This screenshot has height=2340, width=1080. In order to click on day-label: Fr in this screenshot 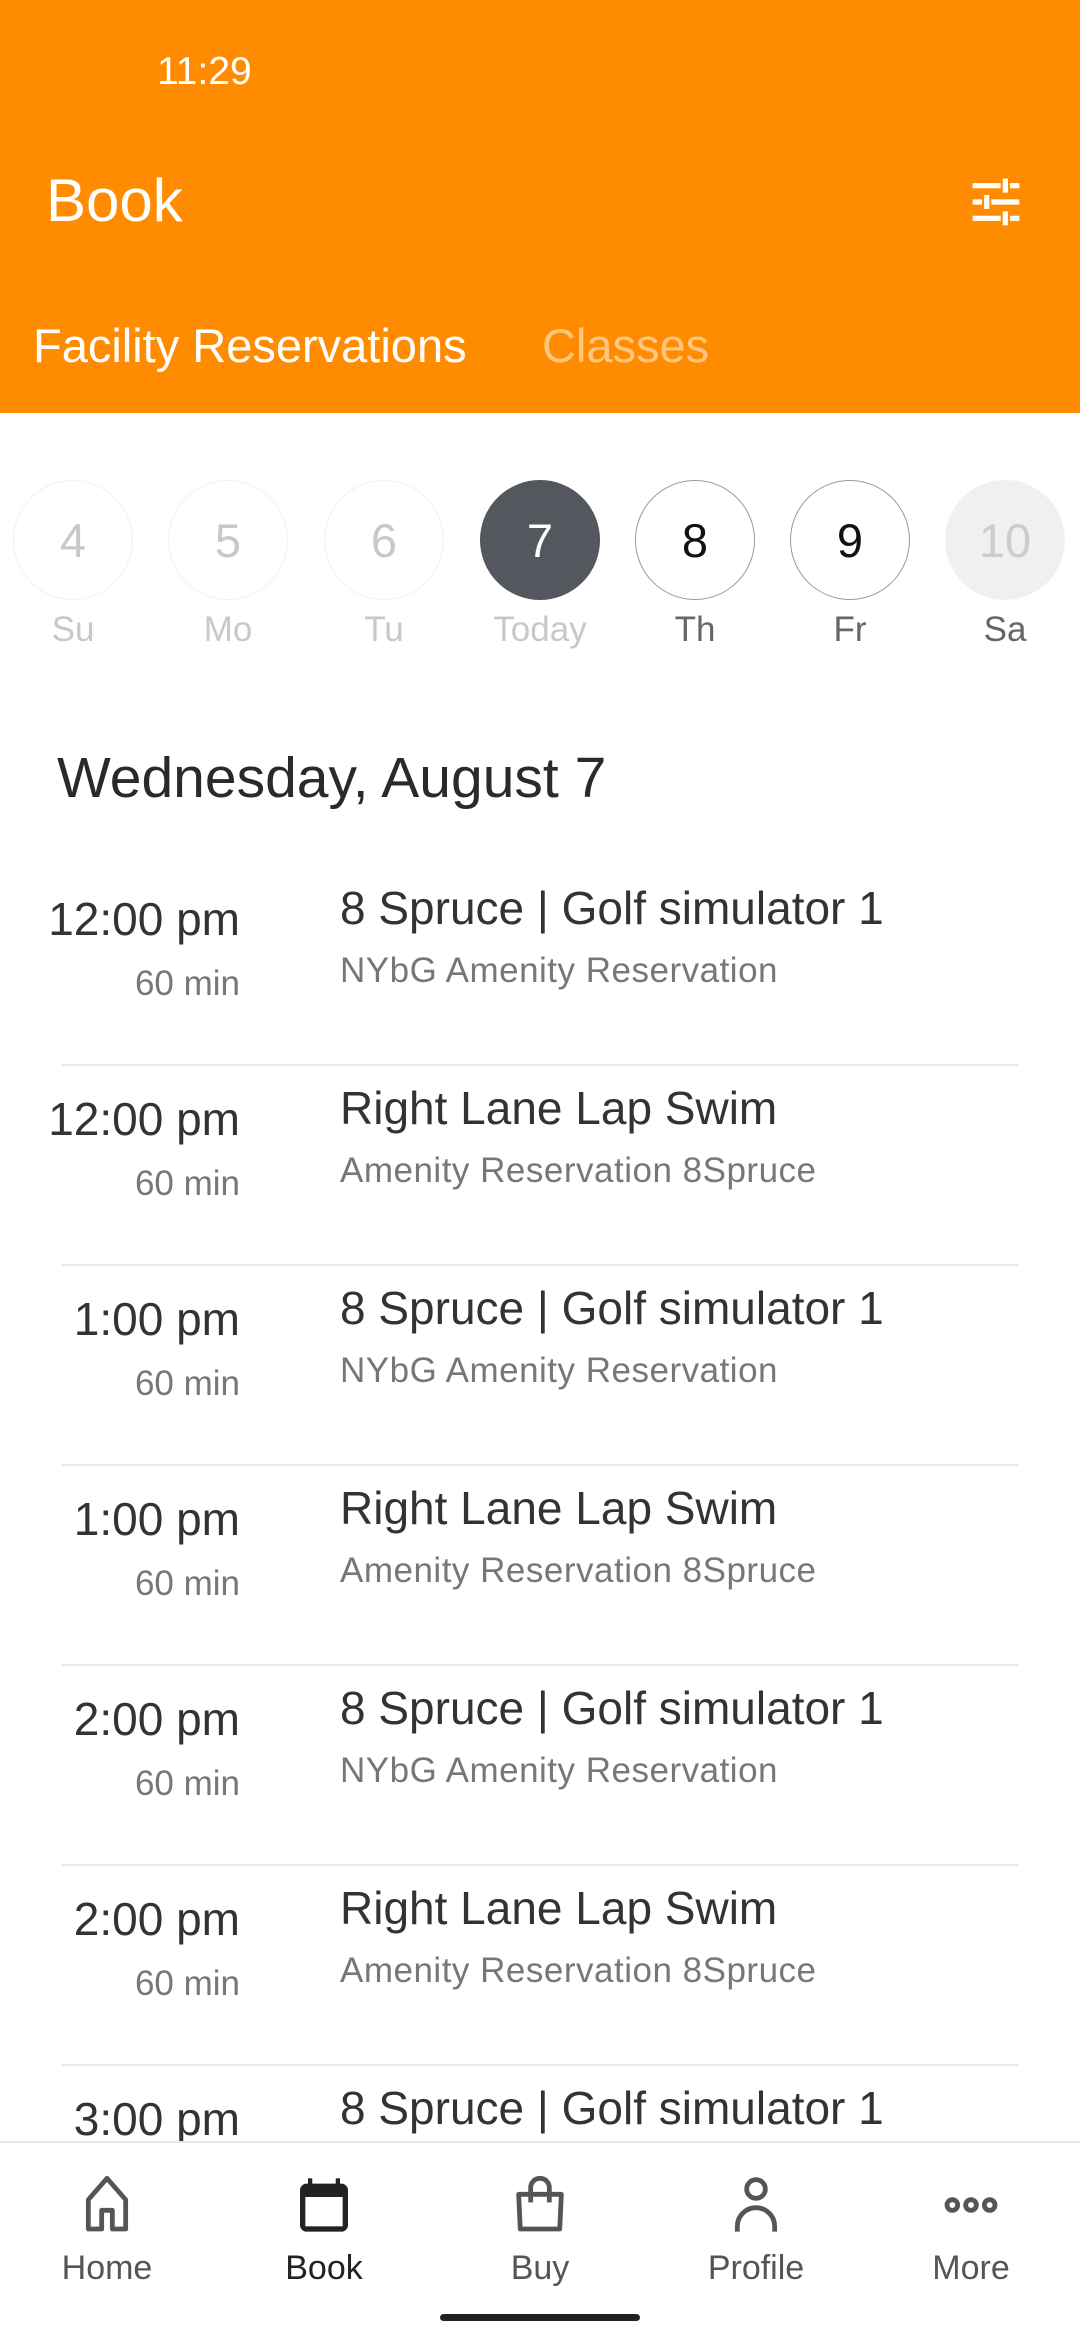, I will do `click(850, 629)`.